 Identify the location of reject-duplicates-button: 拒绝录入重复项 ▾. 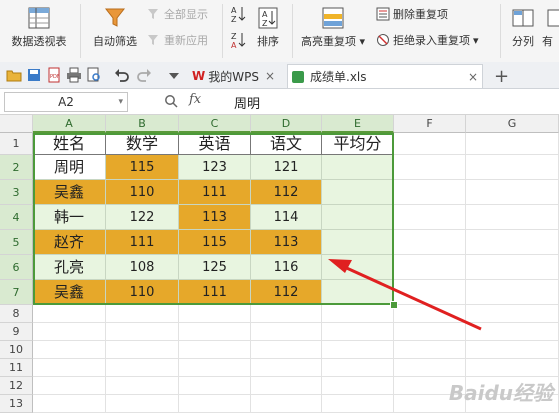
(427, 40).